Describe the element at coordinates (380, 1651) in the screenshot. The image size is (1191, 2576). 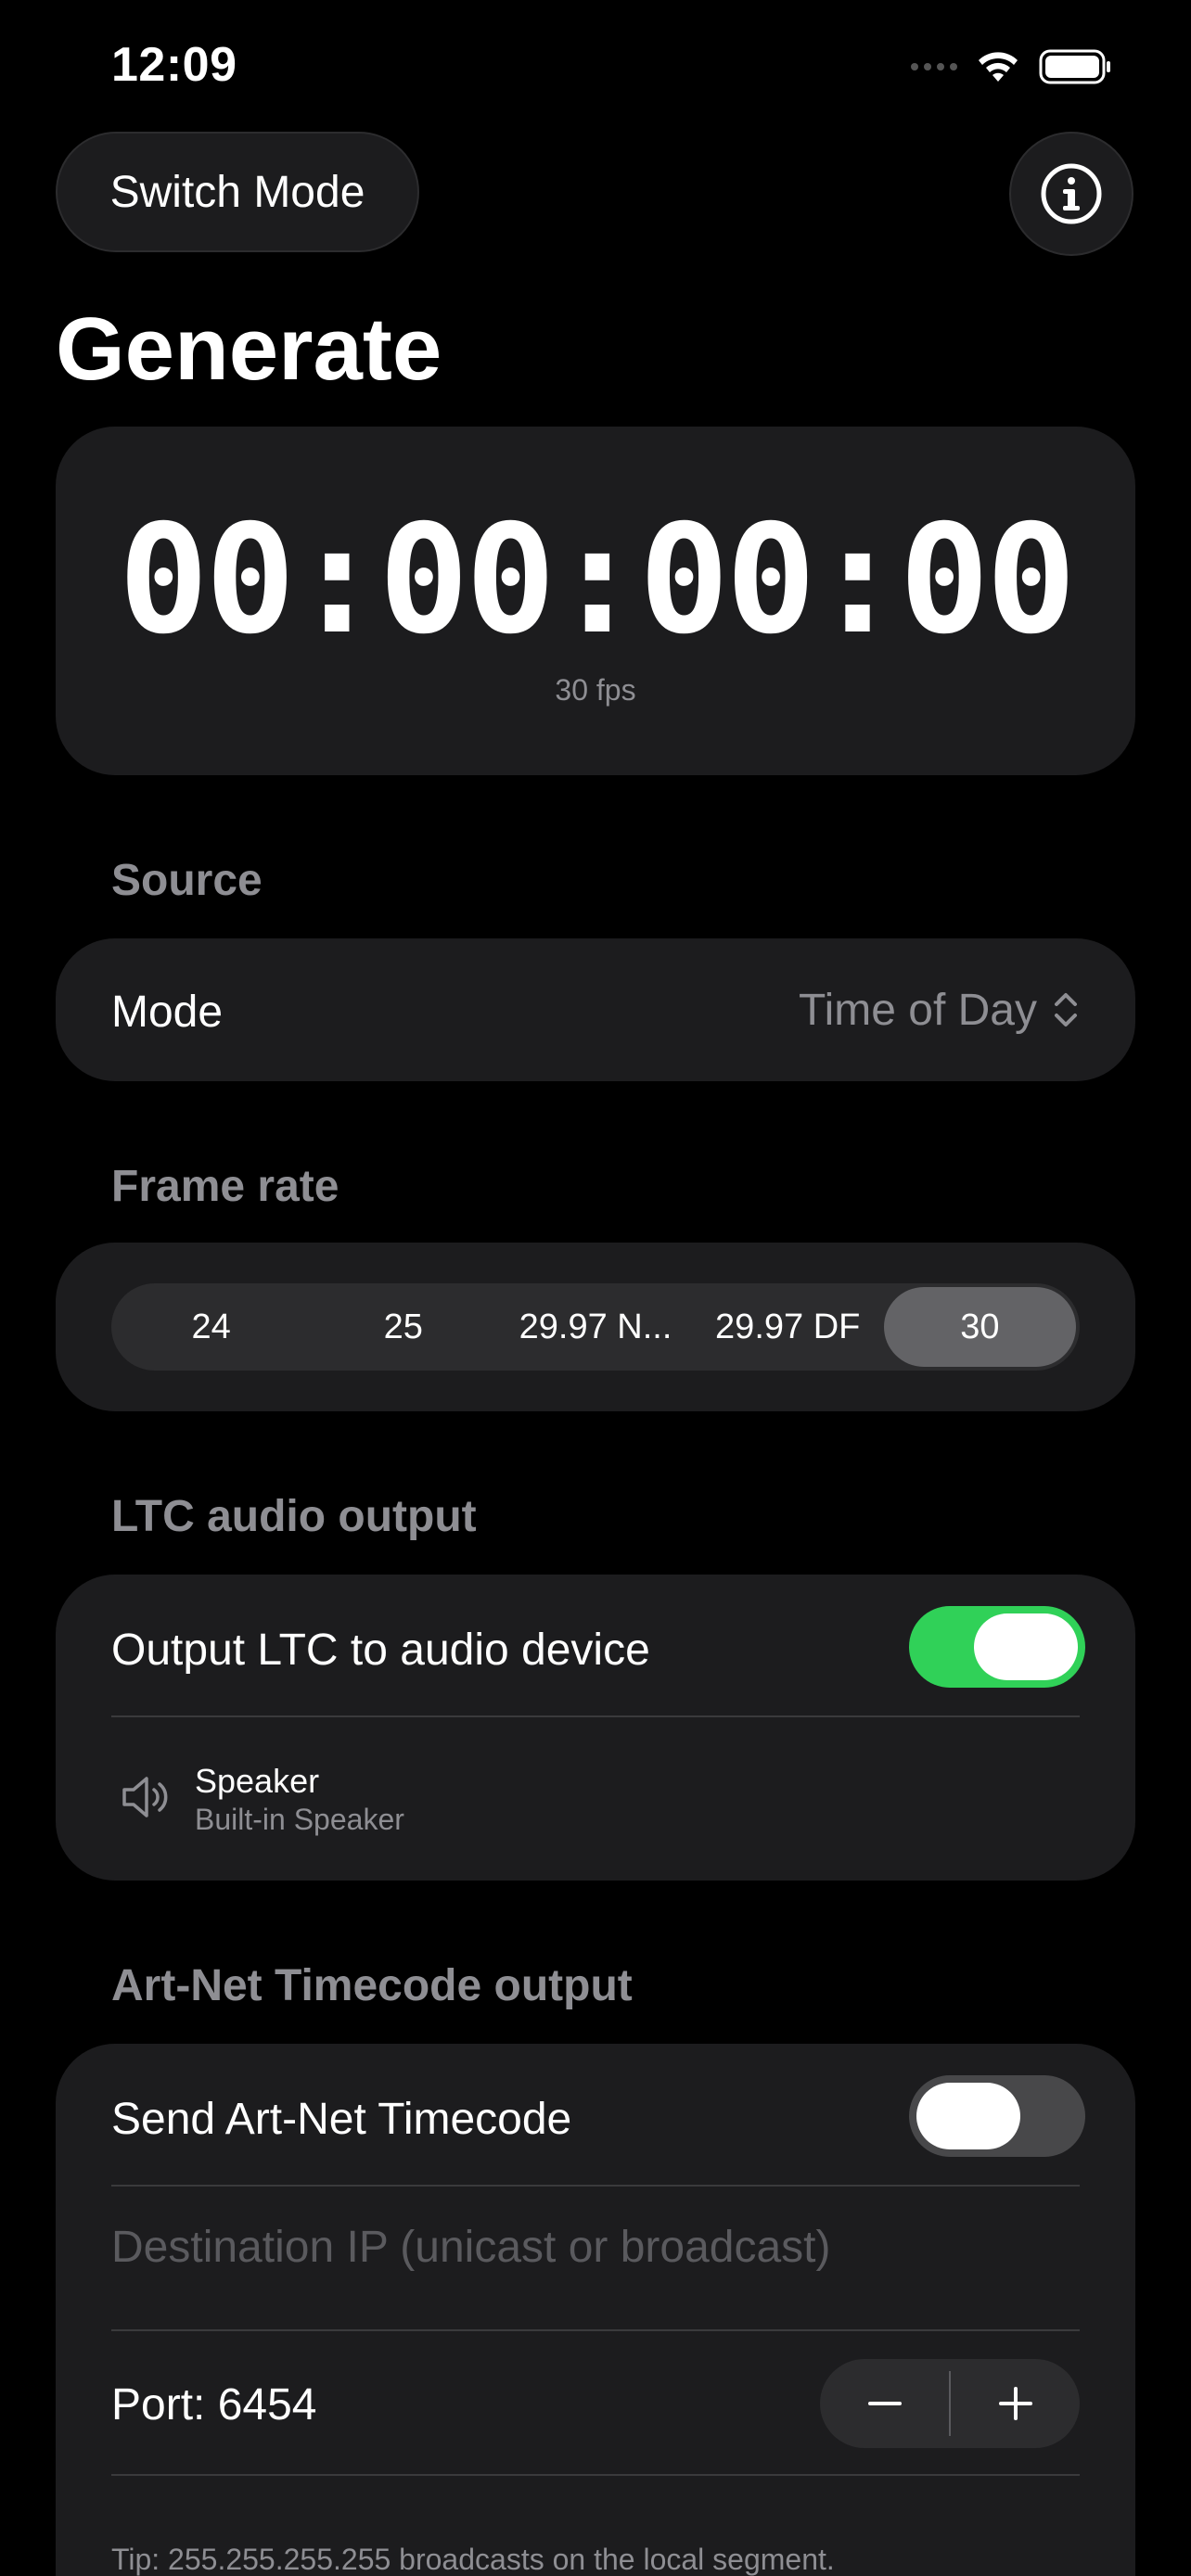
I see `ltc-toggle-label: Output LTC to audio device` at that location.